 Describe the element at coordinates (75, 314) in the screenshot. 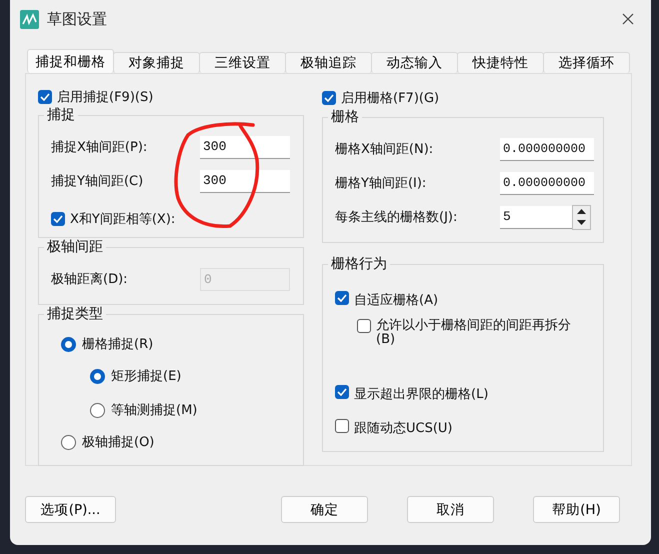

I see `group-title: 捕捉类型` at that location.